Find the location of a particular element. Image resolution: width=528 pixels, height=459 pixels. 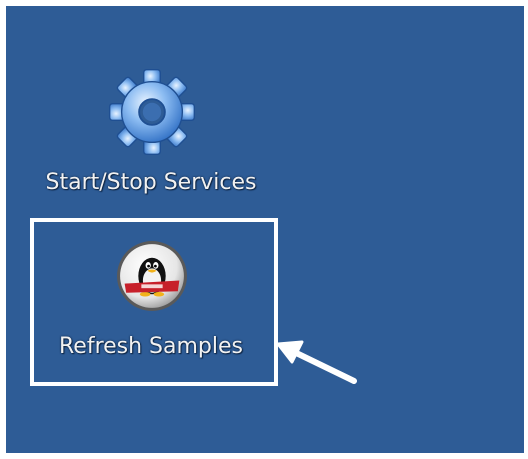

start-stop-services-label: Start/Stop Services is located at coordinates (151, 182).